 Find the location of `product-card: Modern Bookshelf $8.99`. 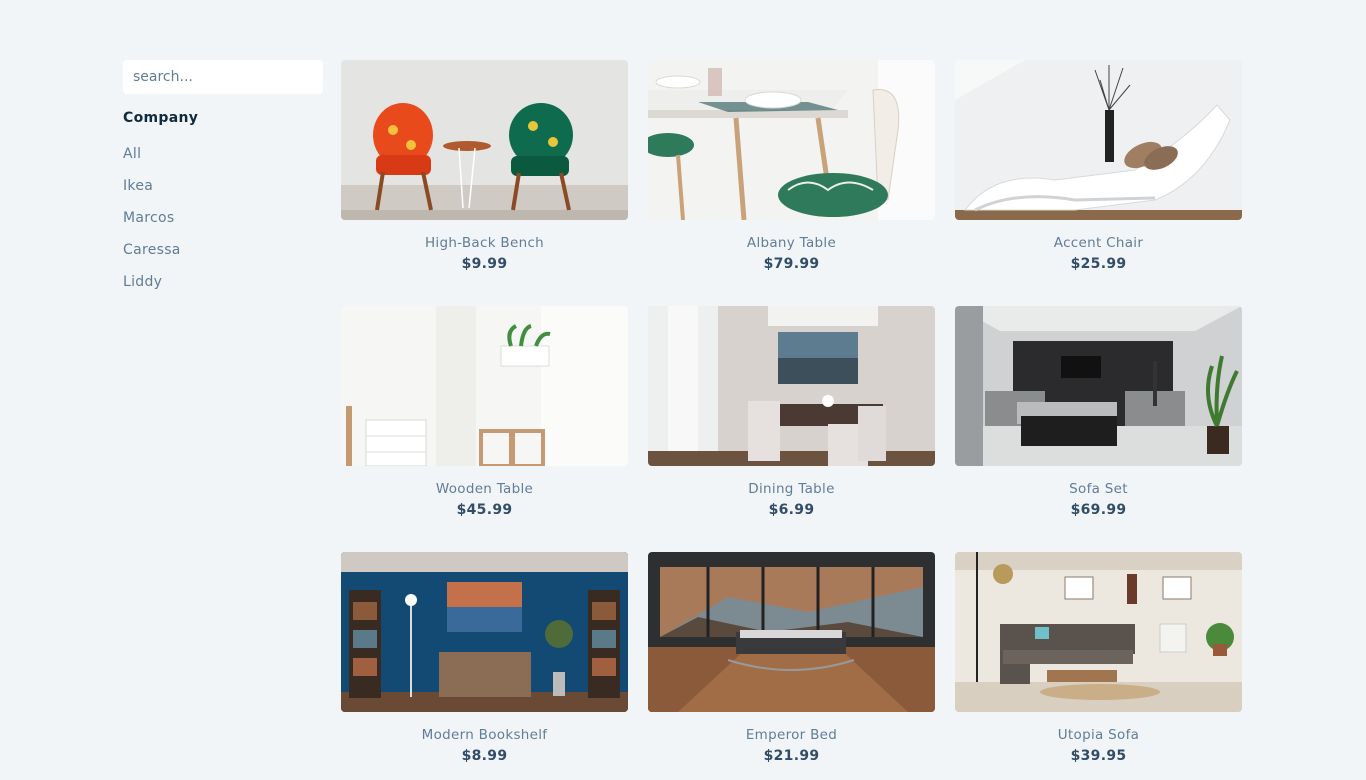

product-card: Modern Bookshelf $8.99 is located at coordinates (484, 666).